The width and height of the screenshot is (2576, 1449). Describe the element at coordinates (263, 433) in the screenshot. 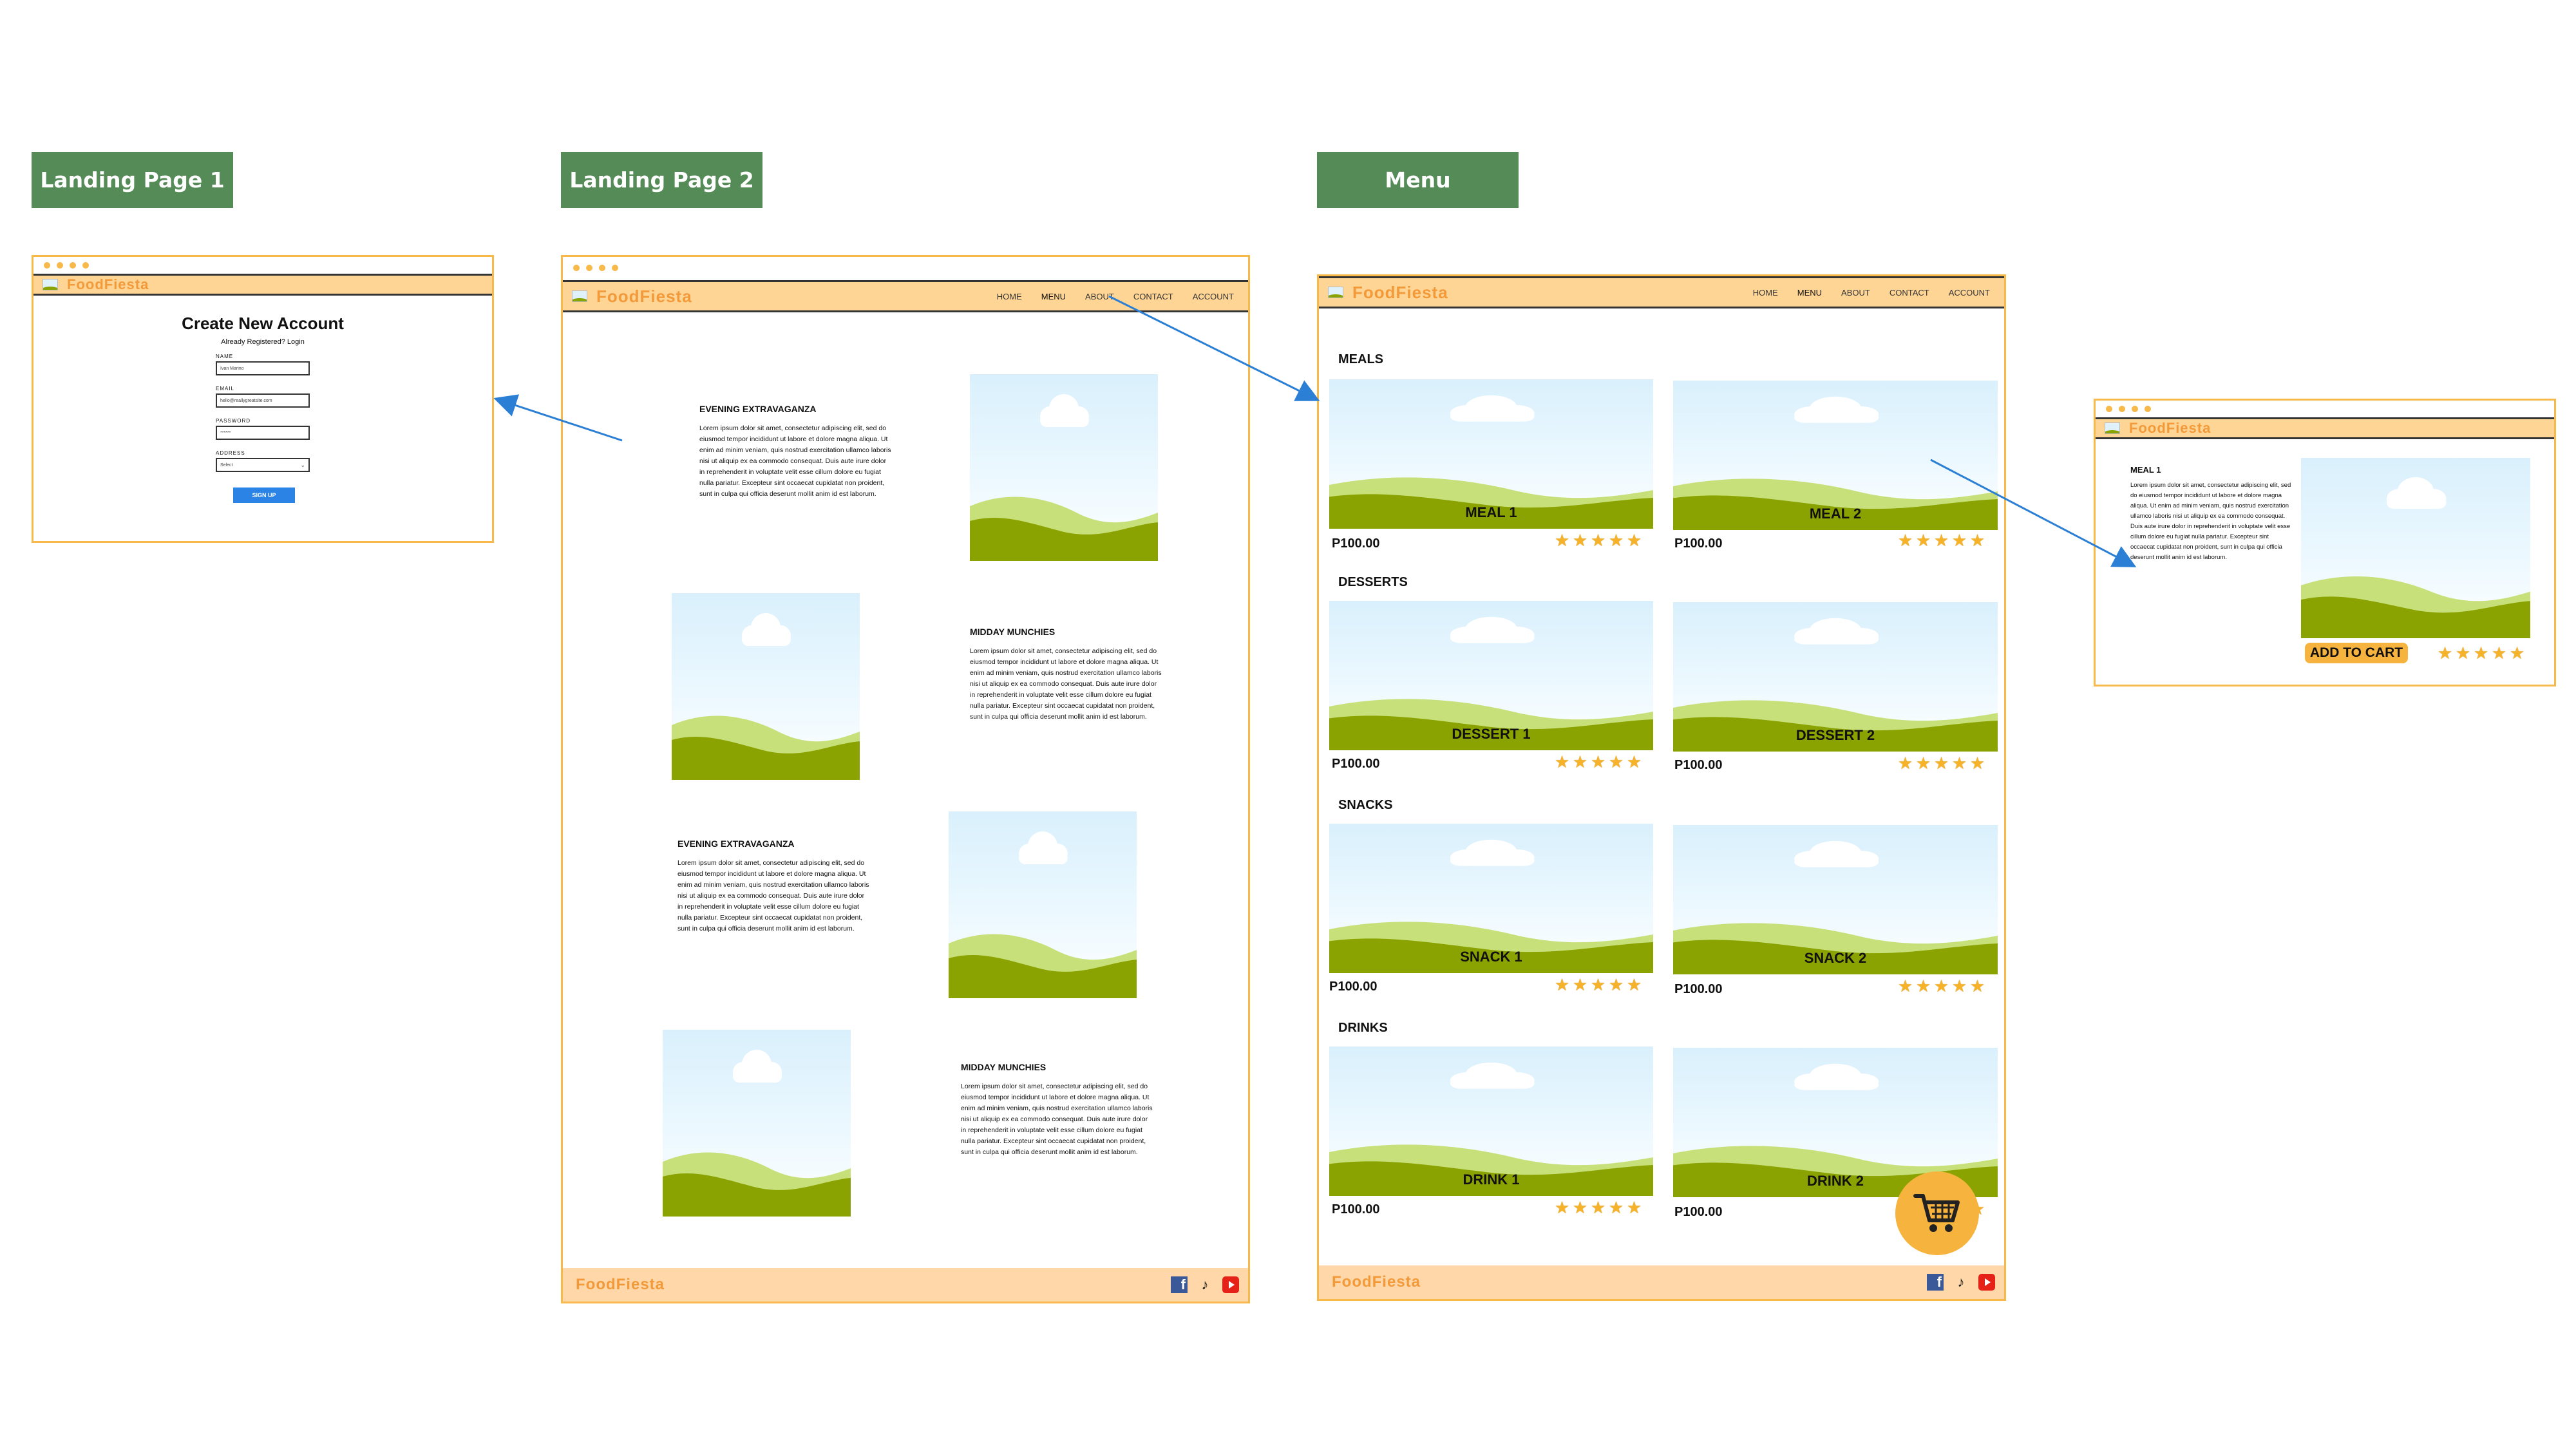

I see `password-field: ******` at that location.